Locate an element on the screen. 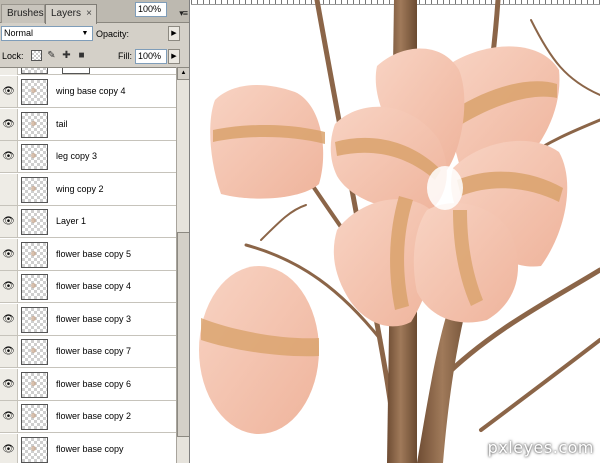 Image resolution: width=600 pixels, height=463 pixels. layer-name: flower base copy 7 is located at coordinates (94, 351).